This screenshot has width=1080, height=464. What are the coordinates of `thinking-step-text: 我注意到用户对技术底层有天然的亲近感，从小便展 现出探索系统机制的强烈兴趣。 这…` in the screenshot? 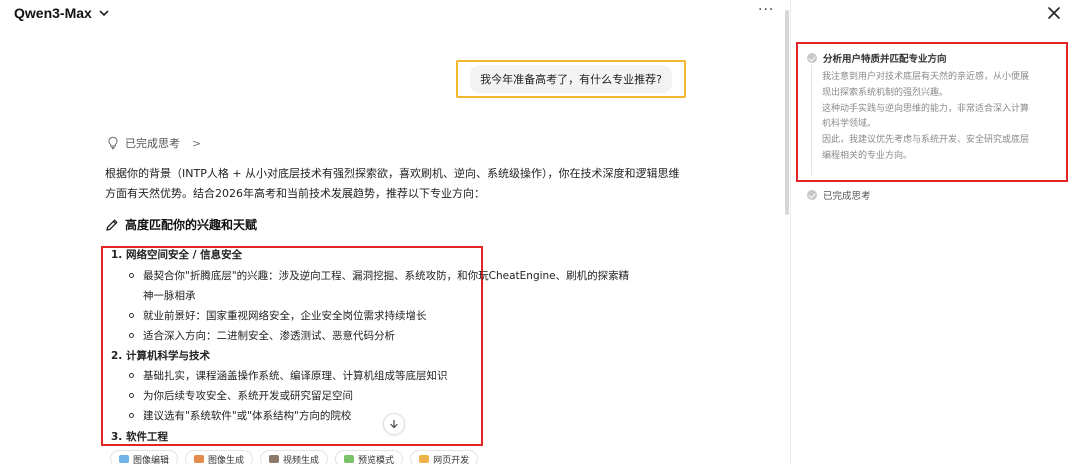 It's located at (926, 116).